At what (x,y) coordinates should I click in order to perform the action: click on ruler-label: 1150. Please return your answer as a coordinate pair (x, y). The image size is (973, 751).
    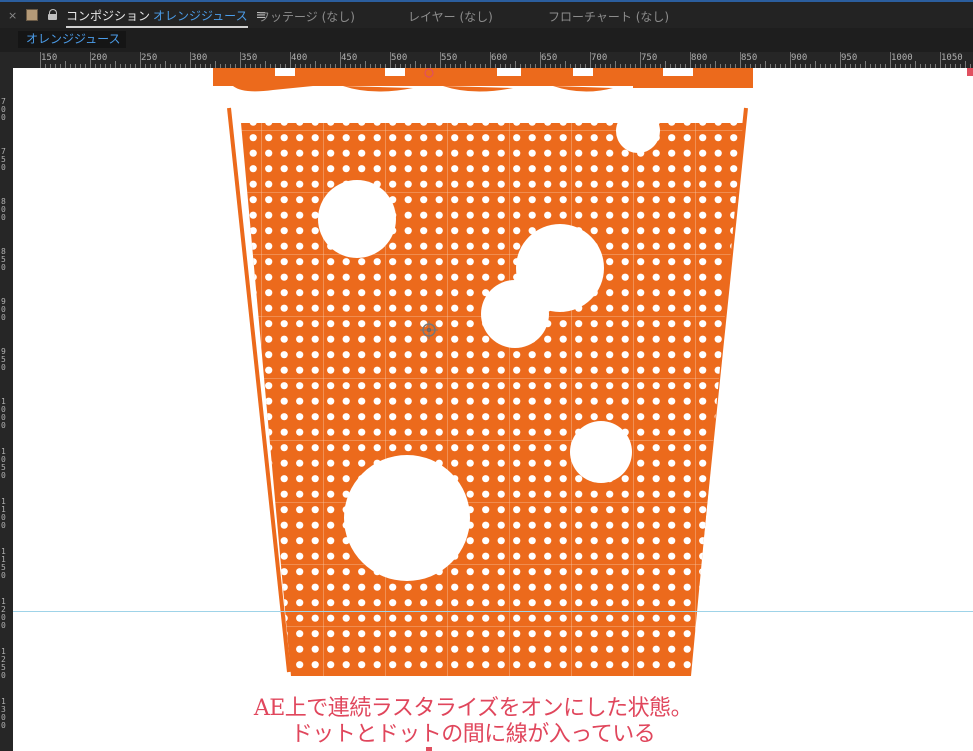
    Looking at the image, I should click on (3, 563).